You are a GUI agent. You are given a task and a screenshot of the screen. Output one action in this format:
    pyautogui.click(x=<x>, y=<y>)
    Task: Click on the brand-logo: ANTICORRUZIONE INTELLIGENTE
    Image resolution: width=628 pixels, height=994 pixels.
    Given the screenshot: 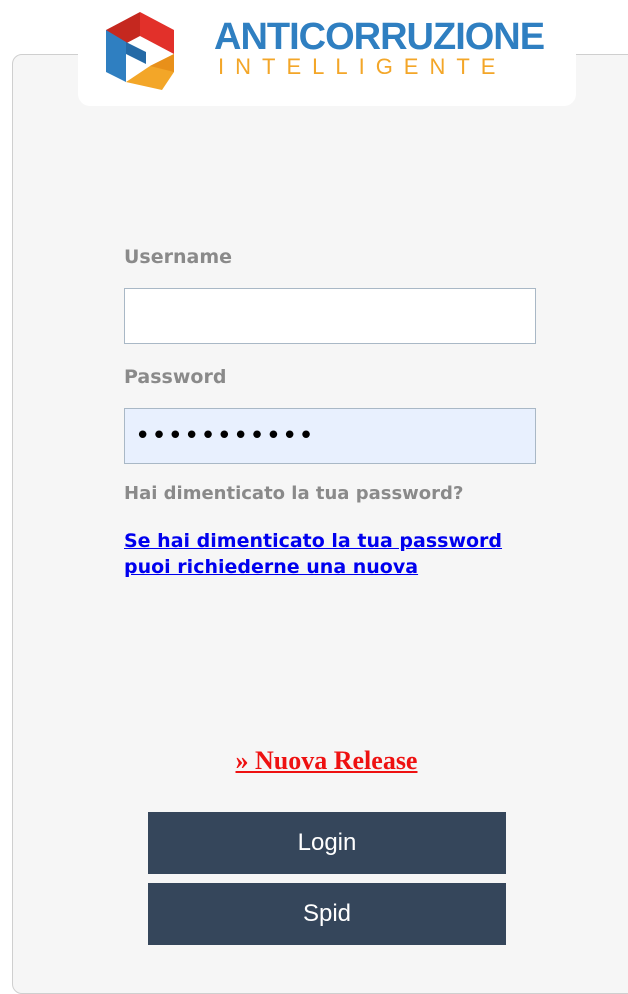 What is the action you would take?
    pyautogui.click(x=327, y=53)
    